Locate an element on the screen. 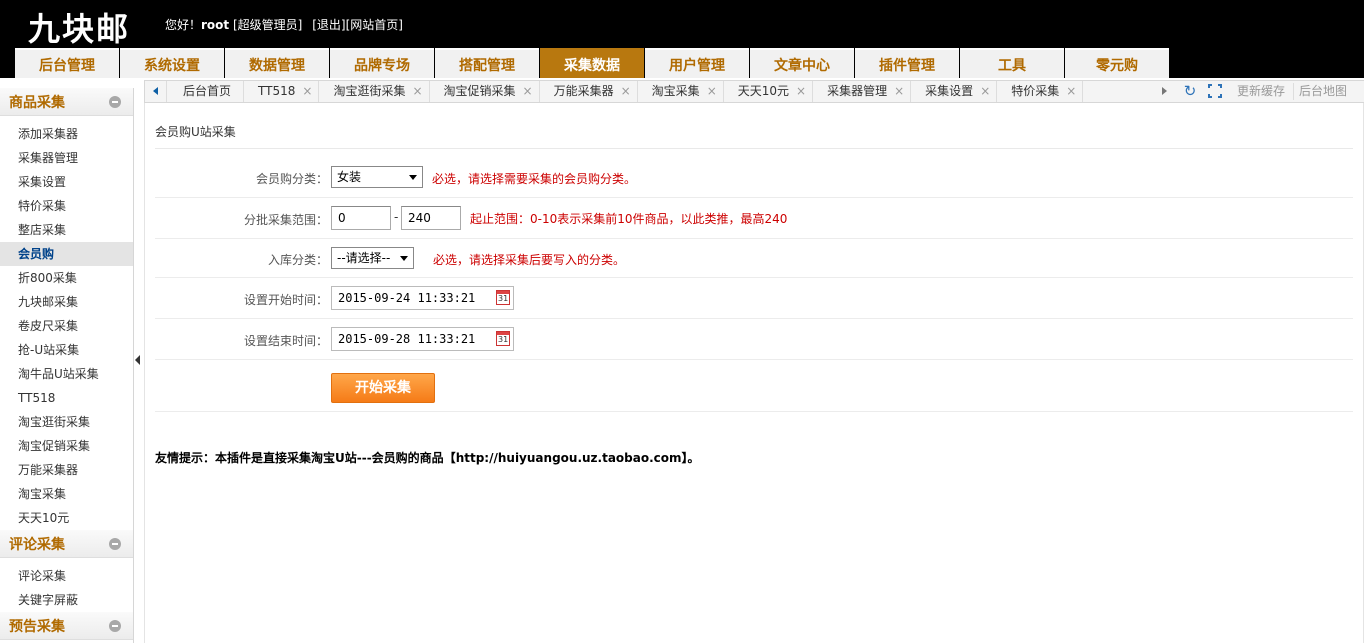 Image resolution: width=1364 pixels, height=643 pixels. store-category-row: 入库分类： --请选择-- 必选，请选择采集后要写入的分类。 is located at coordinates (754, 258).